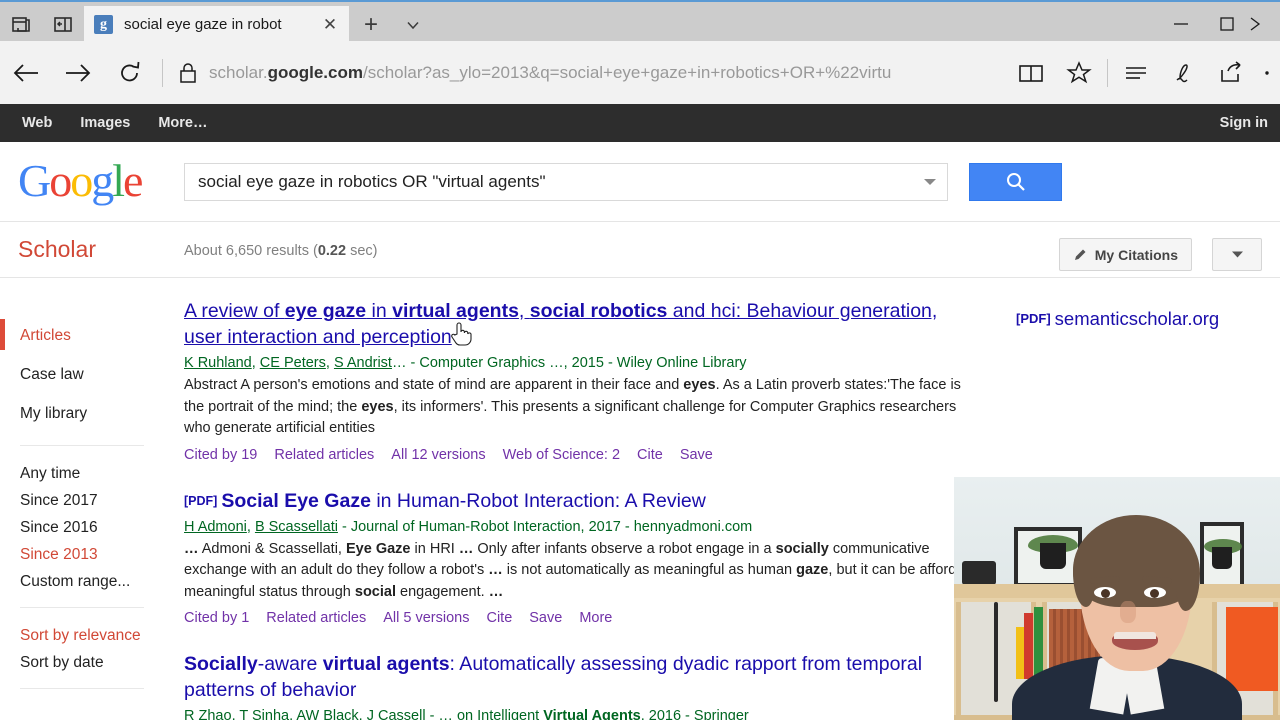  What do you see at coordinates (1250, 123) in the screenshot?
I see `sign-in-link: Sign in` at bounding box center [1250, 123].